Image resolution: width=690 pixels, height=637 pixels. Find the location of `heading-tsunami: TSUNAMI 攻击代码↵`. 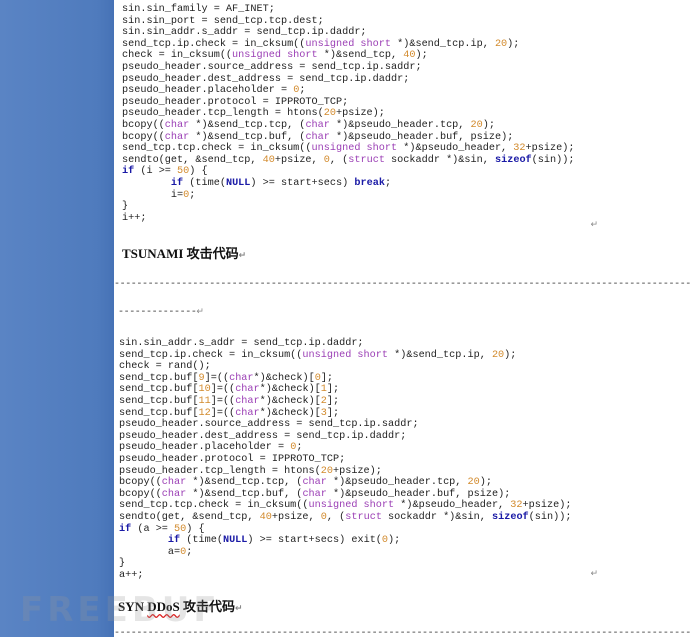

heading-tsunami: TSUNAMI 攻击代码↵ is located at coordinates (184, 252).